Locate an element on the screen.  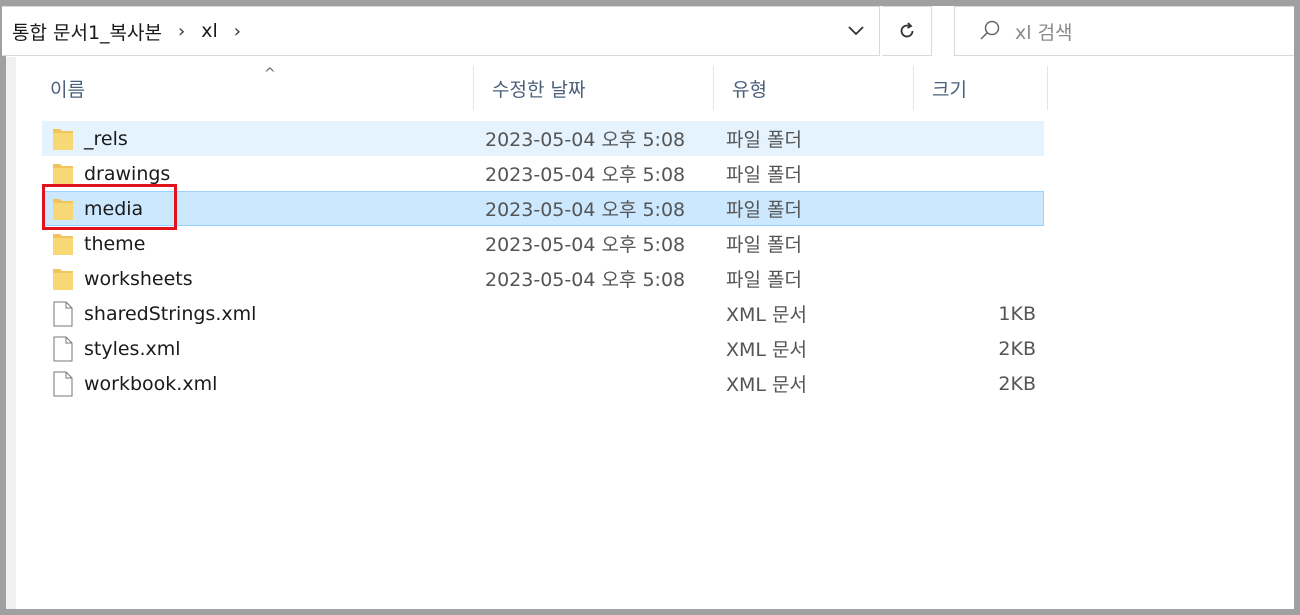
file-name-cell: styles.xml is located at coordinates (116, 348).